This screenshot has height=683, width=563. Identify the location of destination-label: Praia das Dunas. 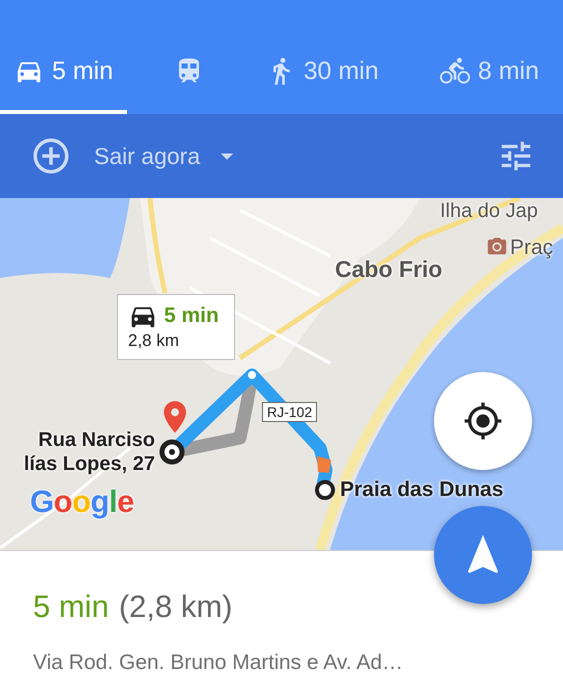
(422, 490).